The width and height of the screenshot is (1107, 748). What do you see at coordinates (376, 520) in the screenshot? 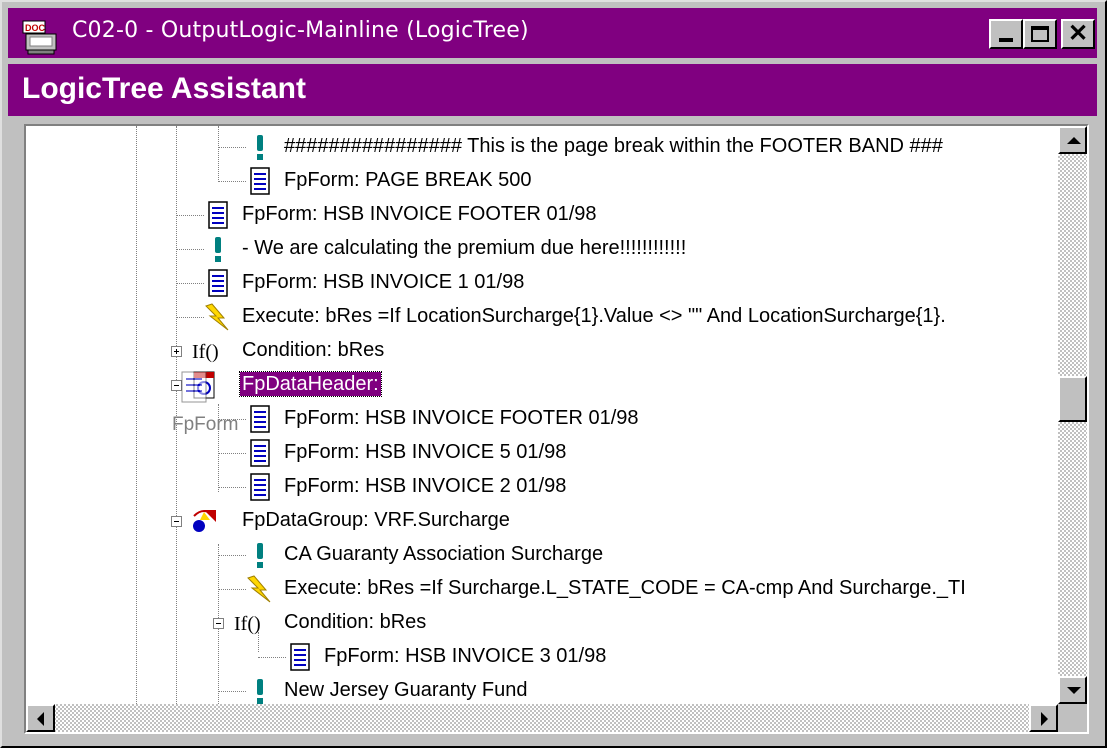
I see `tree-item-label: FpDataGroup: VRF.Surcharge` at bounding box center [376, 520].